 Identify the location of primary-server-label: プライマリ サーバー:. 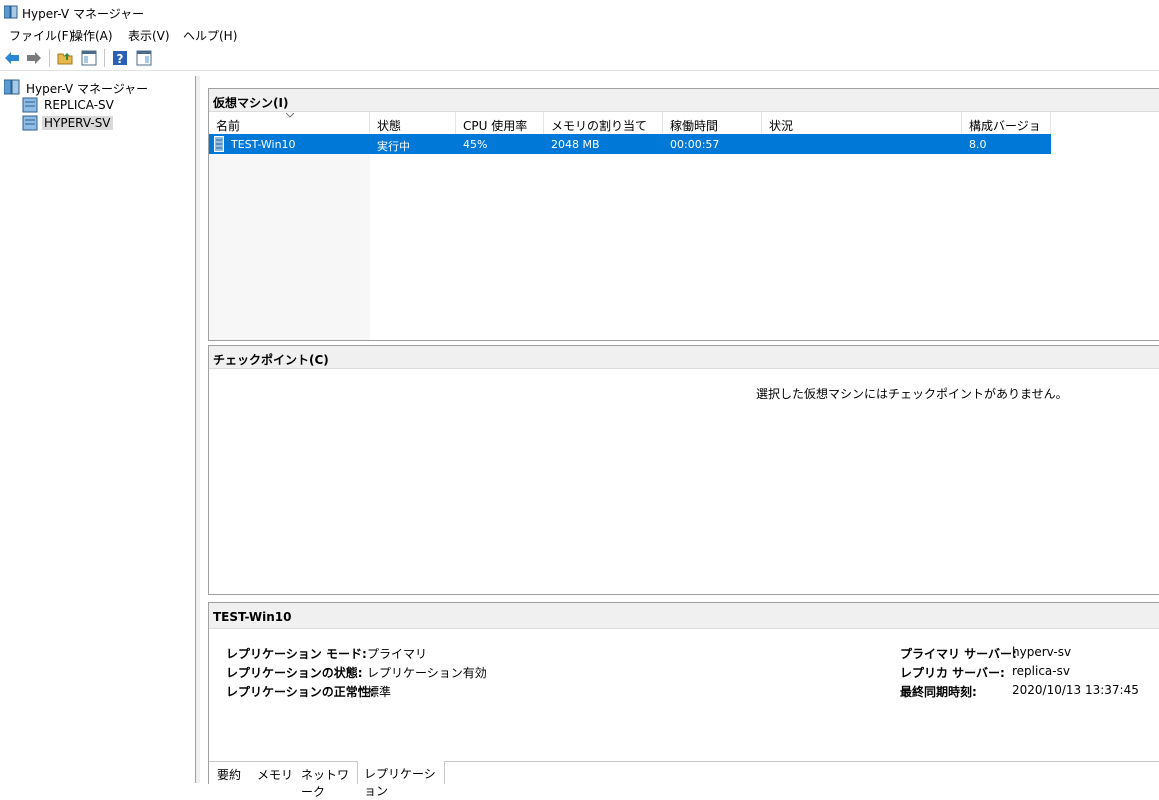
(958, 654).